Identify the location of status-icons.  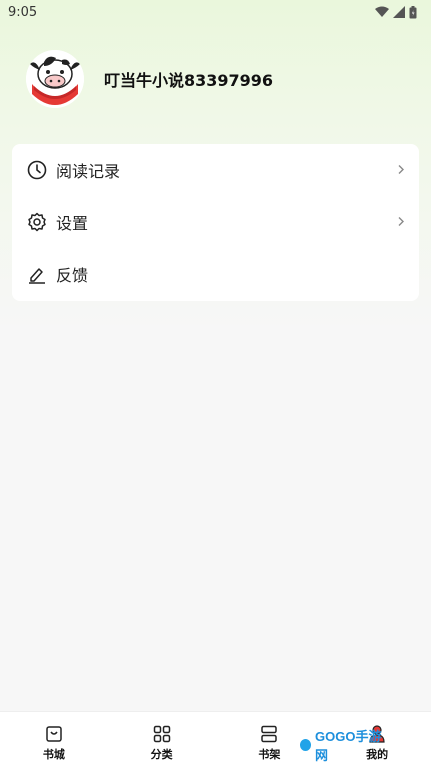
(396, 12).